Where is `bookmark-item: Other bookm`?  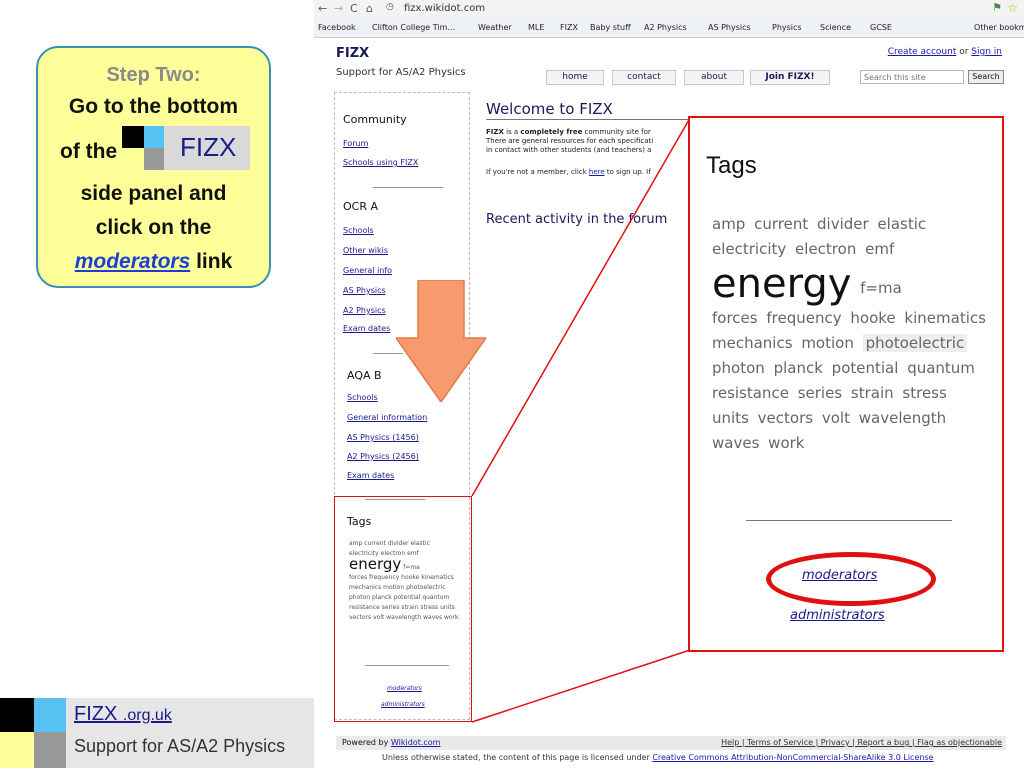
bookmark-item: Other bookm is located at coordinates (999, 27).